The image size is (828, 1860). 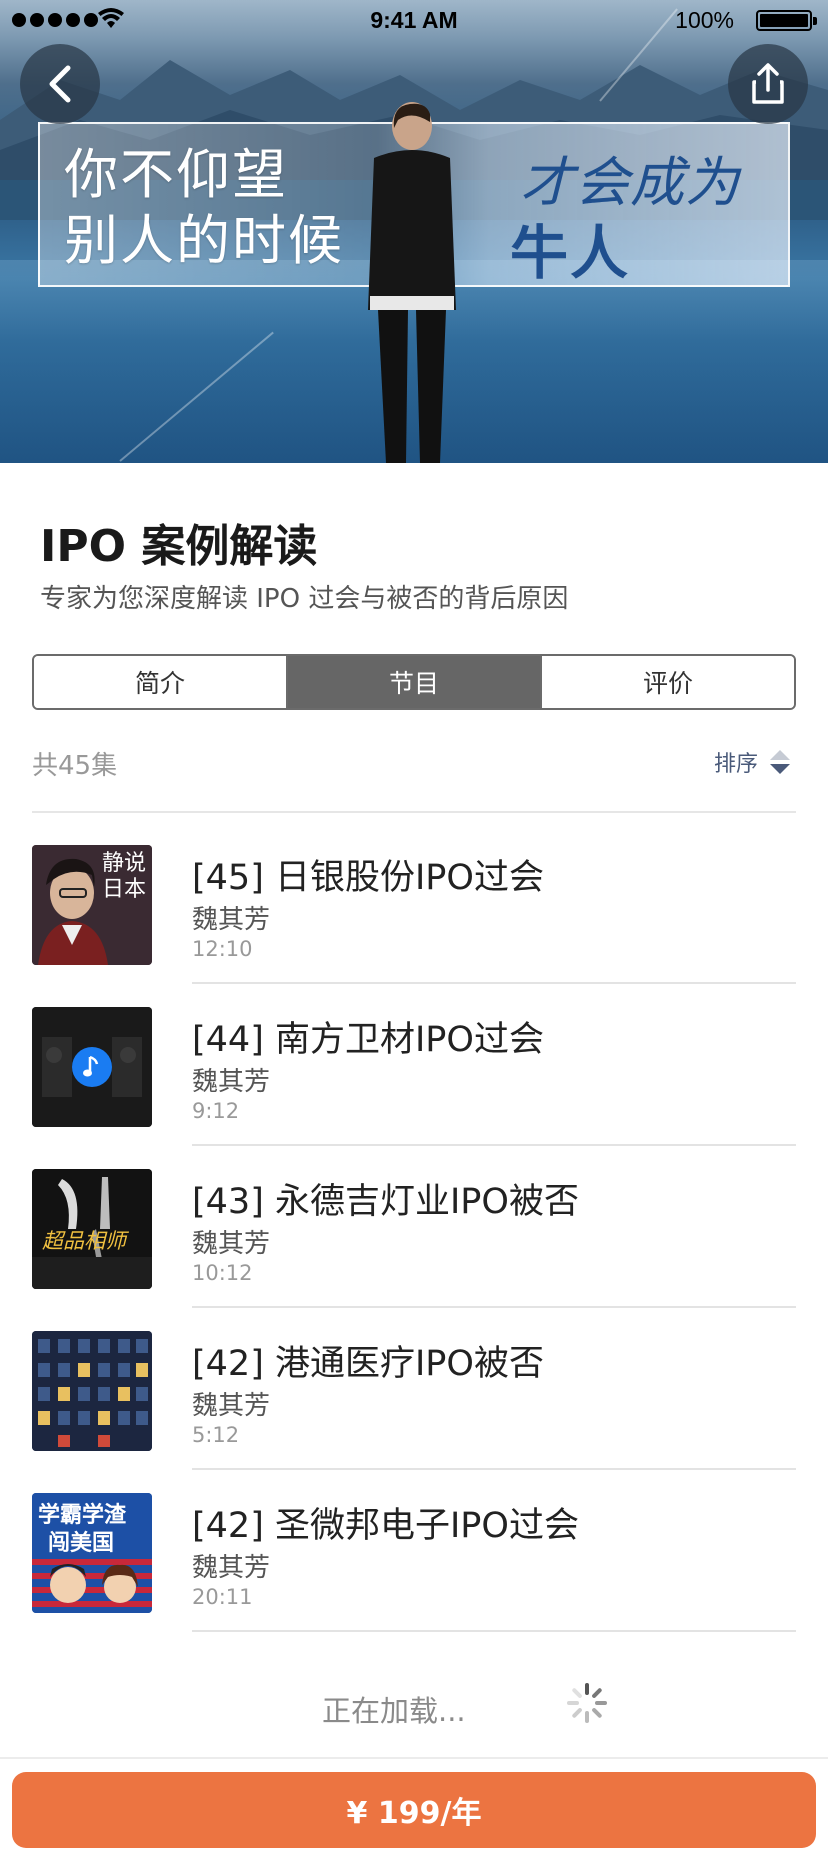 What do you see at coordinates (204, 207) in the screenshot?
I see `slogan-left: 你不仰望 别人的时候` at bounding box center [204, 207].